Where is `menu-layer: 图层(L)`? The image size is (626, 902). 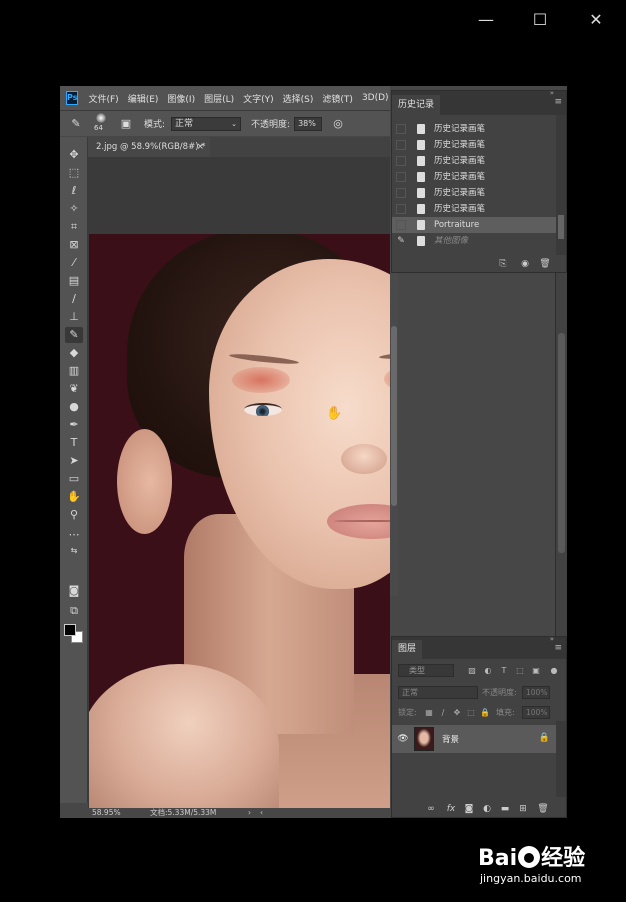 menu-layer: 图层(L) is located at coordinates (219, 98).